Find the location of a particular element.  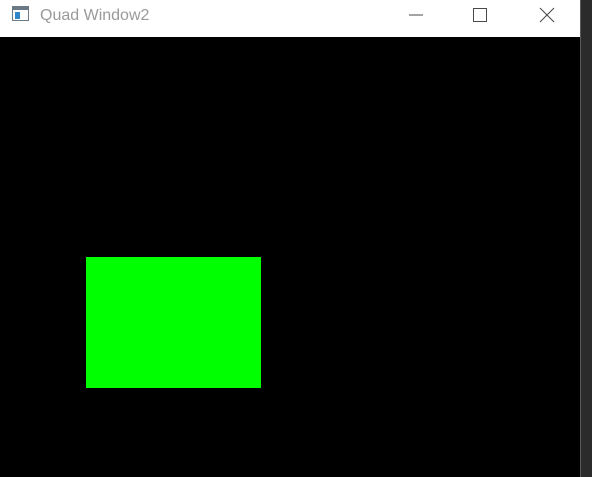

minimize-icon is located at coordinates (416, 15).